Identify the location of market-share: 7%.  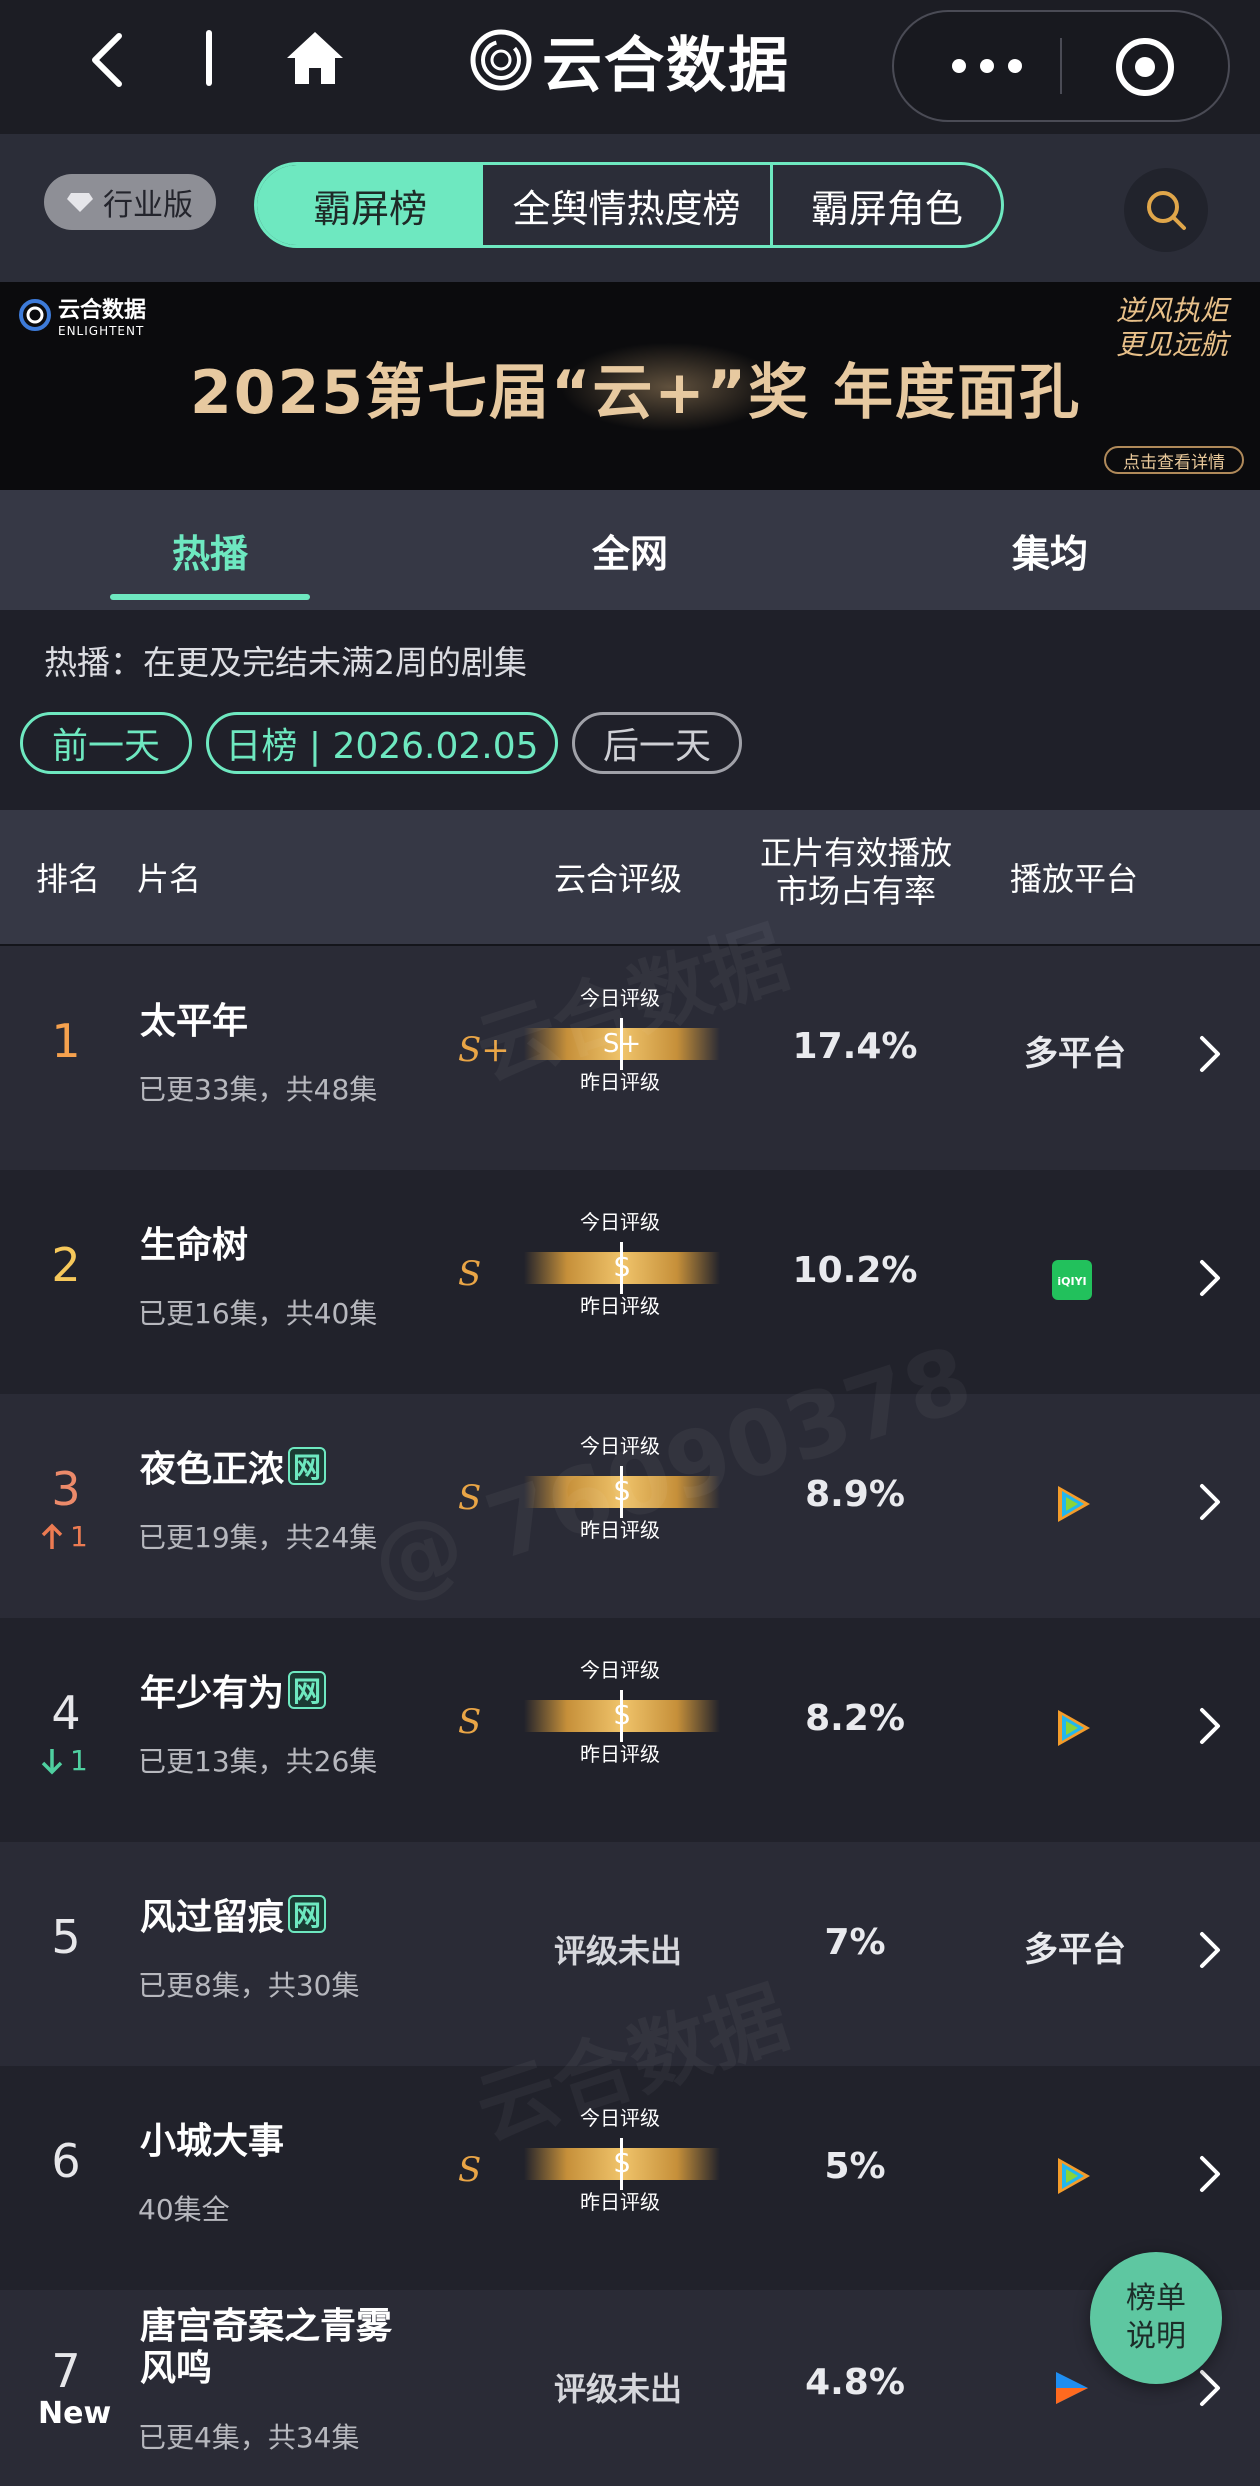
(855, 1942).